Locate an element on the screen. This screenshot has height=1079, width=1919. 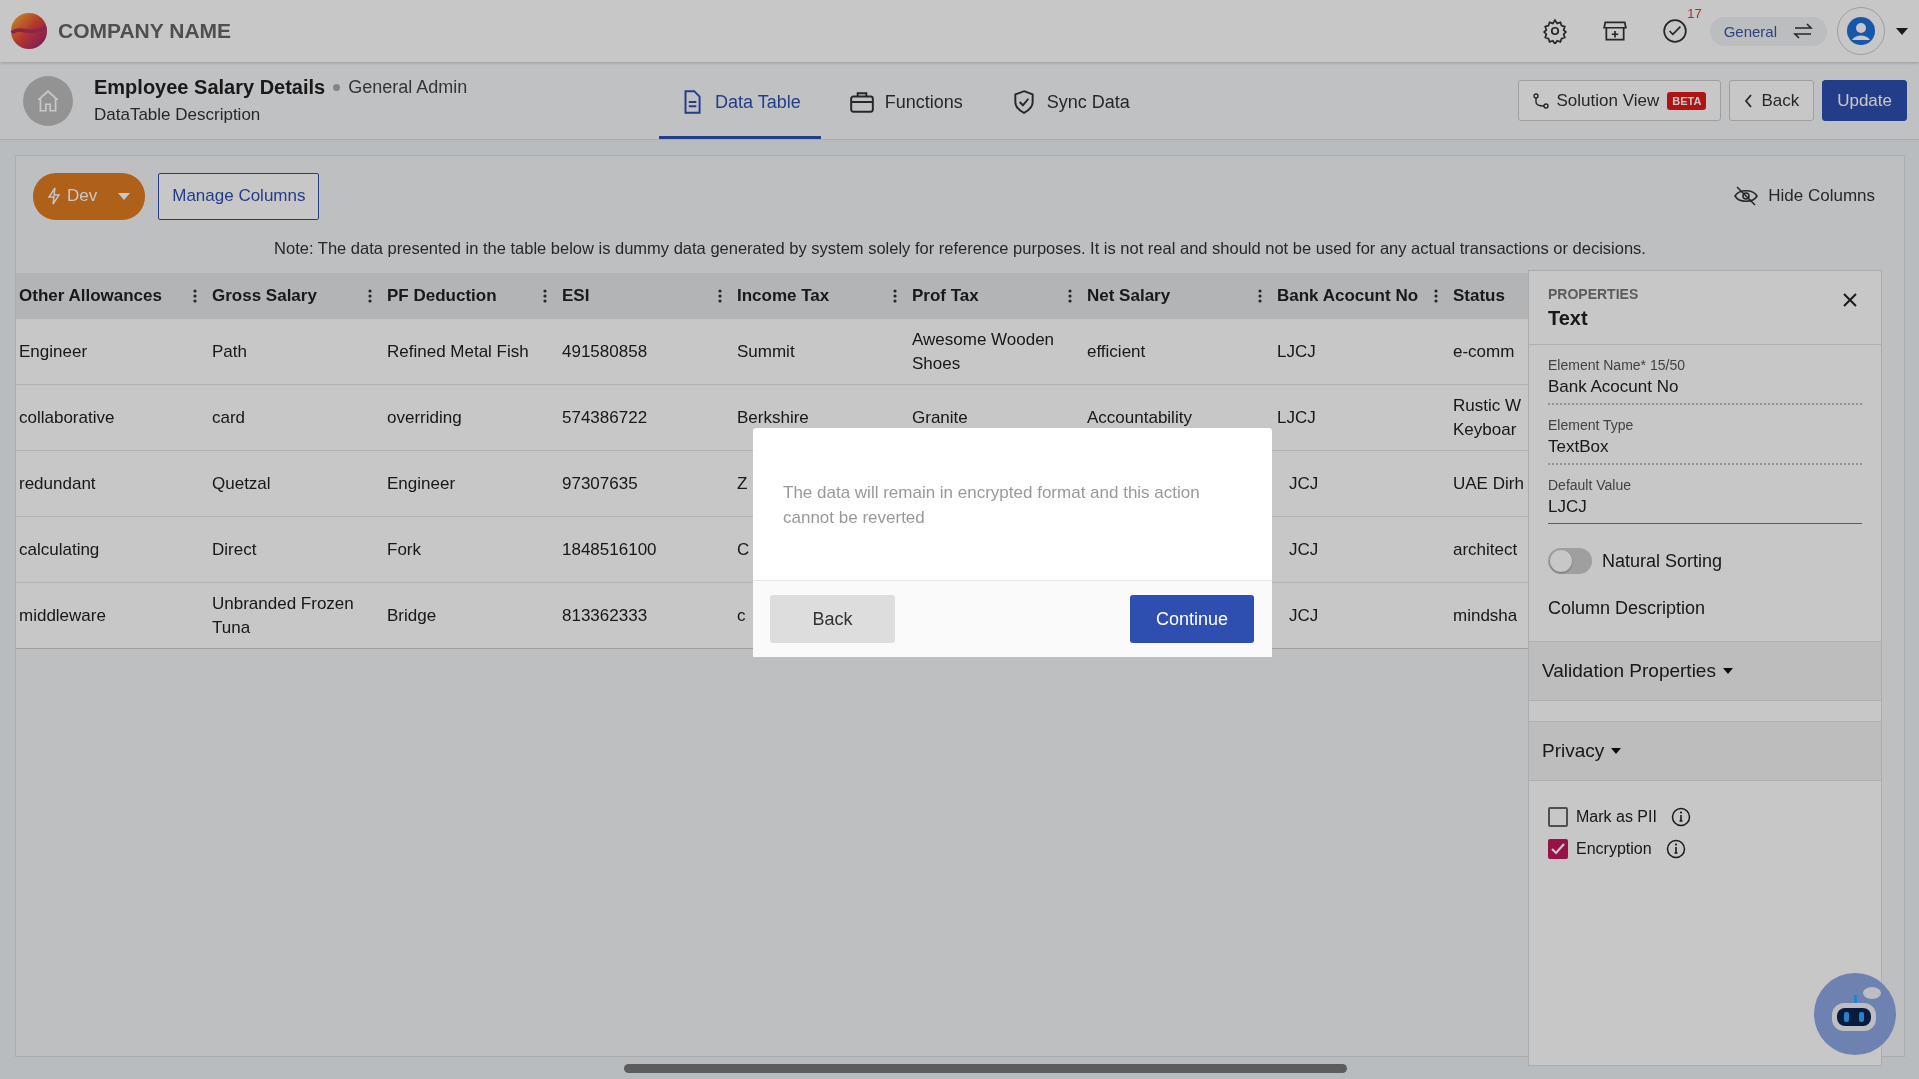
column-header: Status is located at coordinates (1489, 295).